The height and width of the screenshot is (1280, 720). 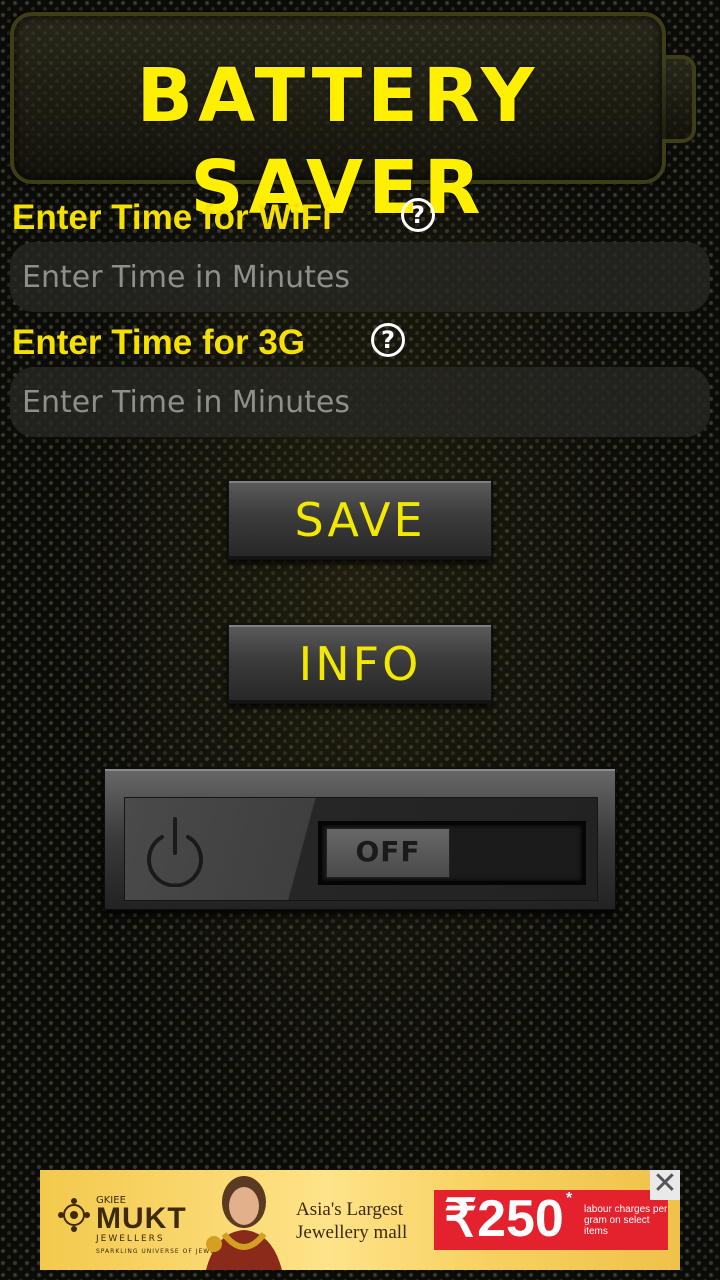 What do you see at coordinates (352, 1221) in the screenshot?
I see `ad-headline: Asia's Largest Jewellery mall` at bounding box center [352, 1221].